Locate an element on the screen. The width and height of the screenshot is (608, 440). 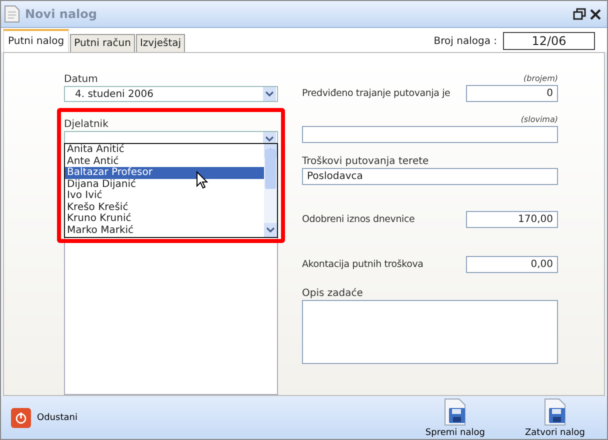
close-icon is located at coordinates (595, 14).